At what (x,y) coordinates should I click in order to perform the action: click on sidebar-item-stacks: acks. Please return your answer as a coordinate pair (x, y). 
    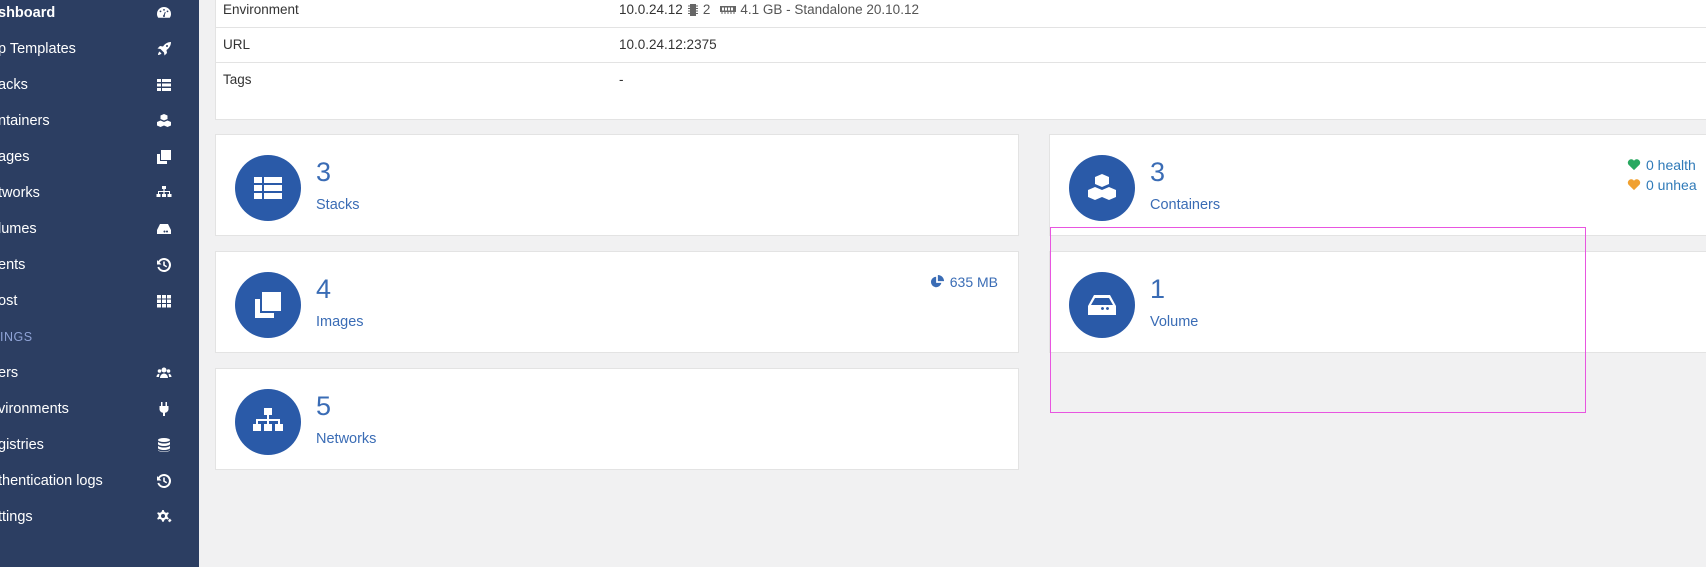
    Looking at the image, I should click on (99, 85).